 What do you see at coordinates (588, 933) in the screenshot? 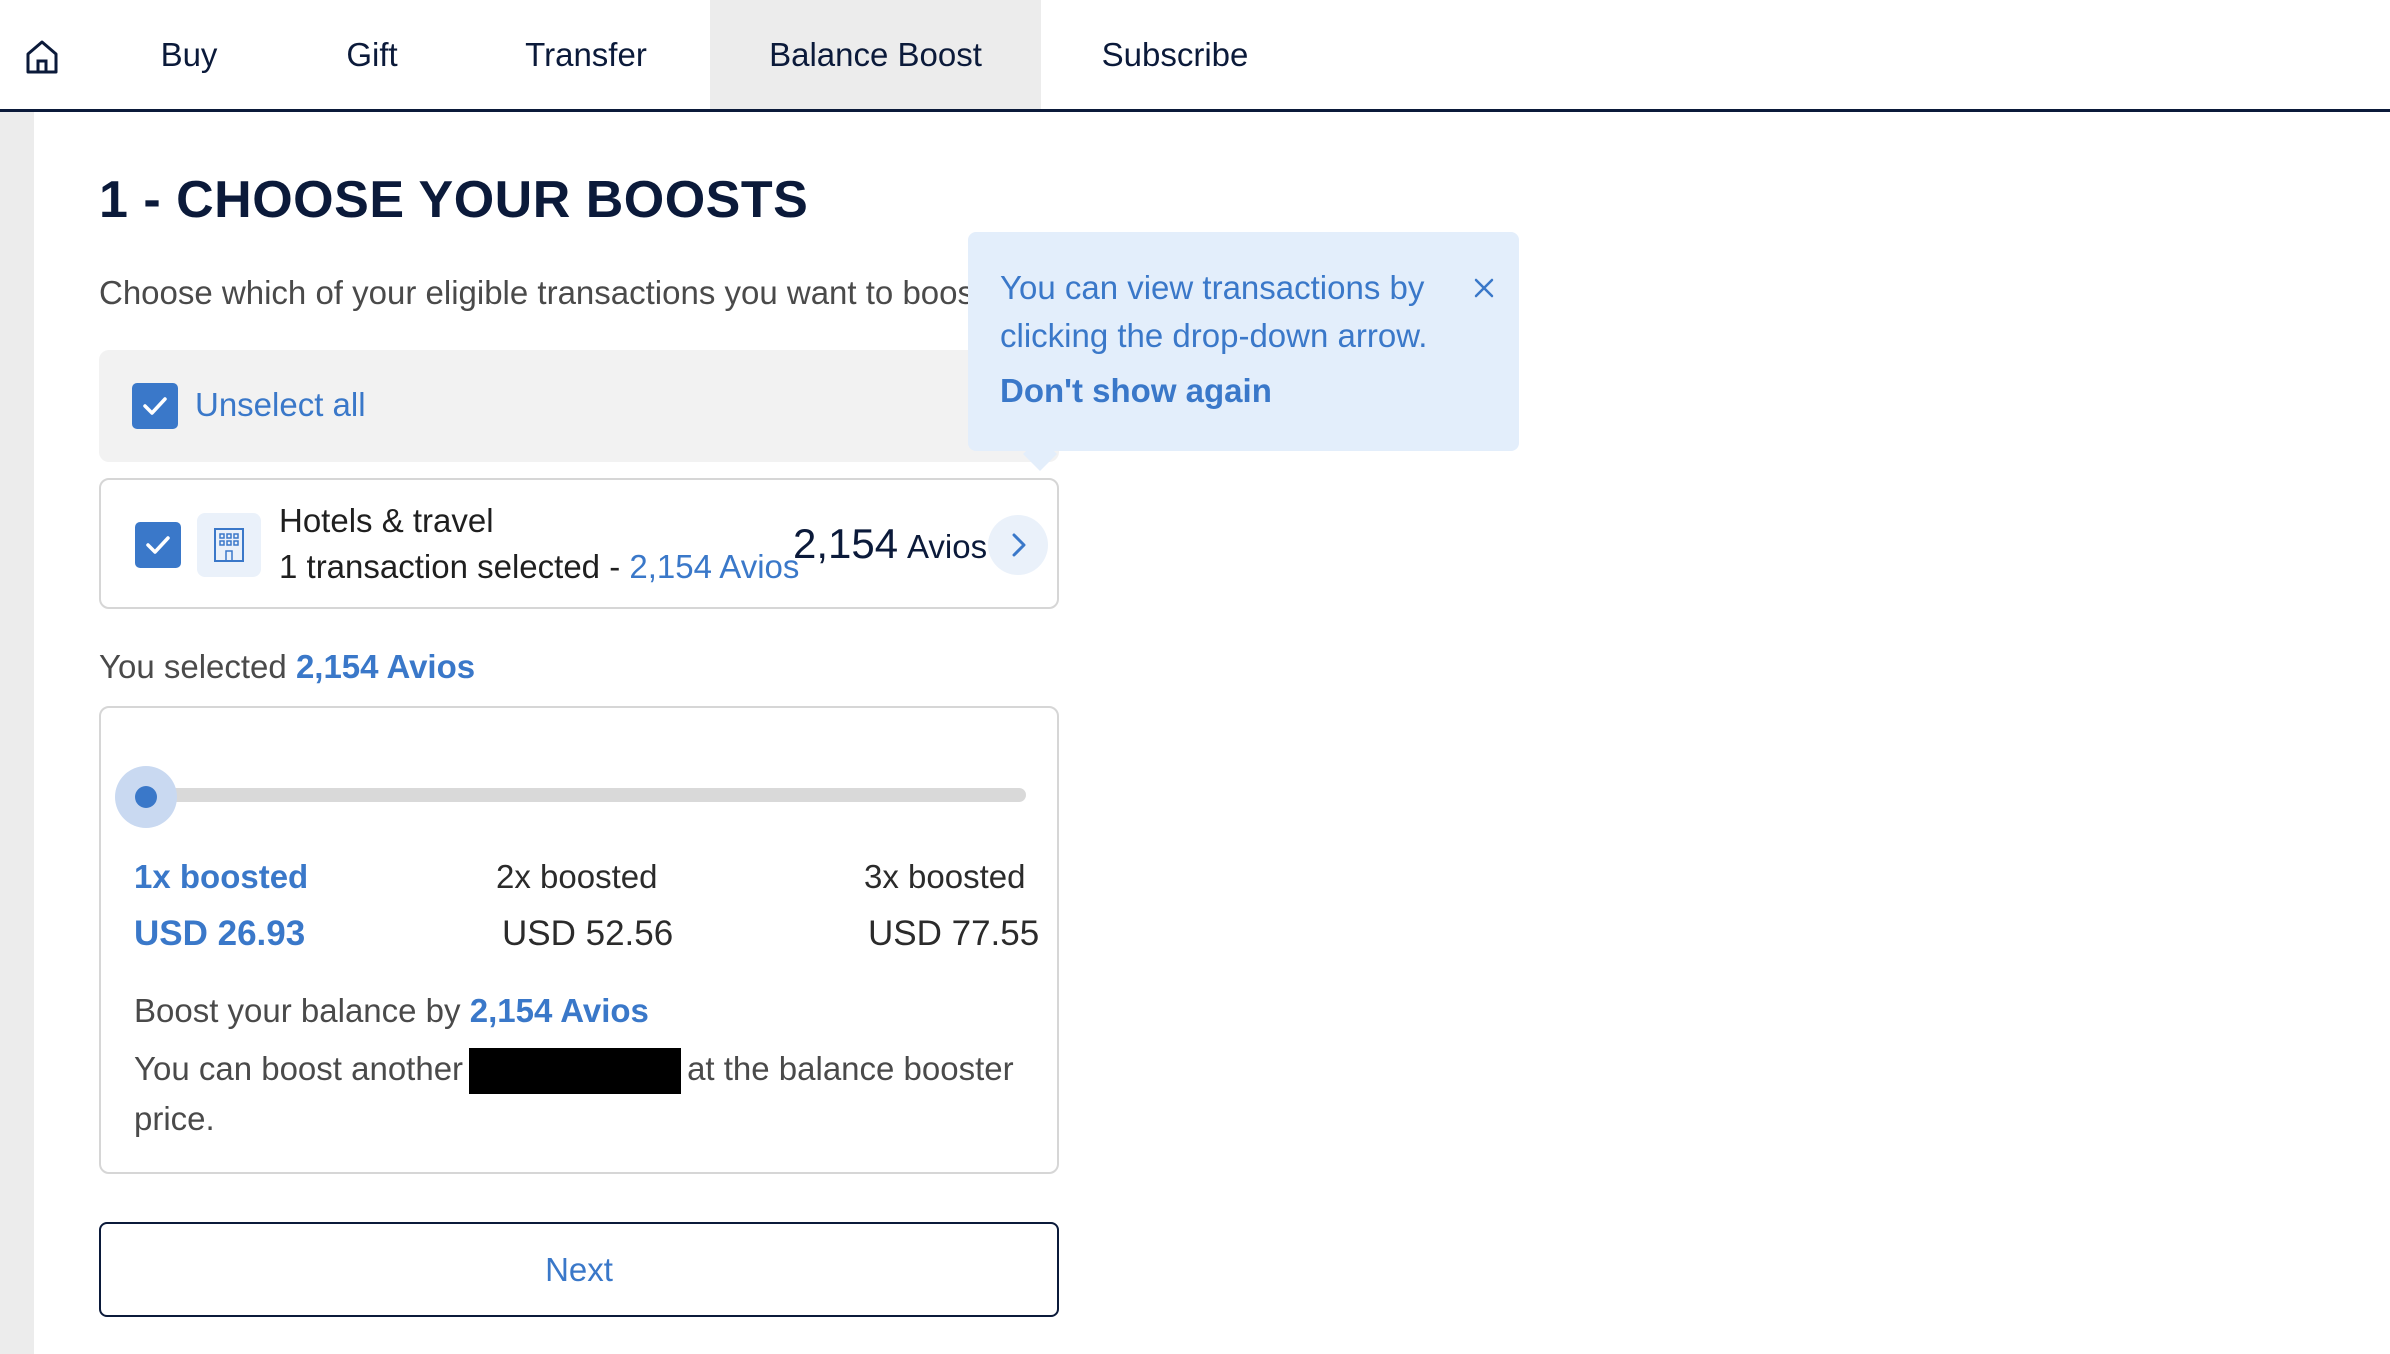
I see `tier-2x-price: USD 52.56` at bounding box center [588, 933].